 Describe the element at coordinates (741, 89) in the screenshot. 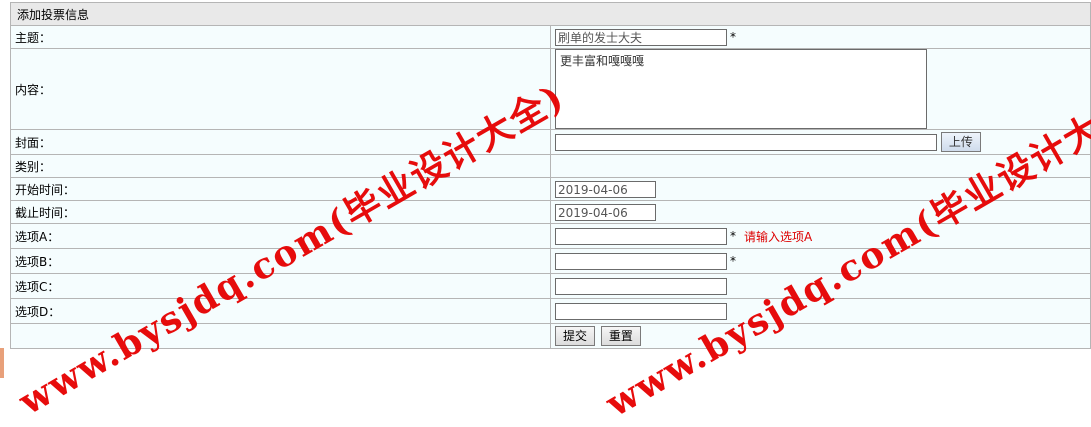

I see `content-textarea: 更丰富和嘎嘎嘎` at that location.